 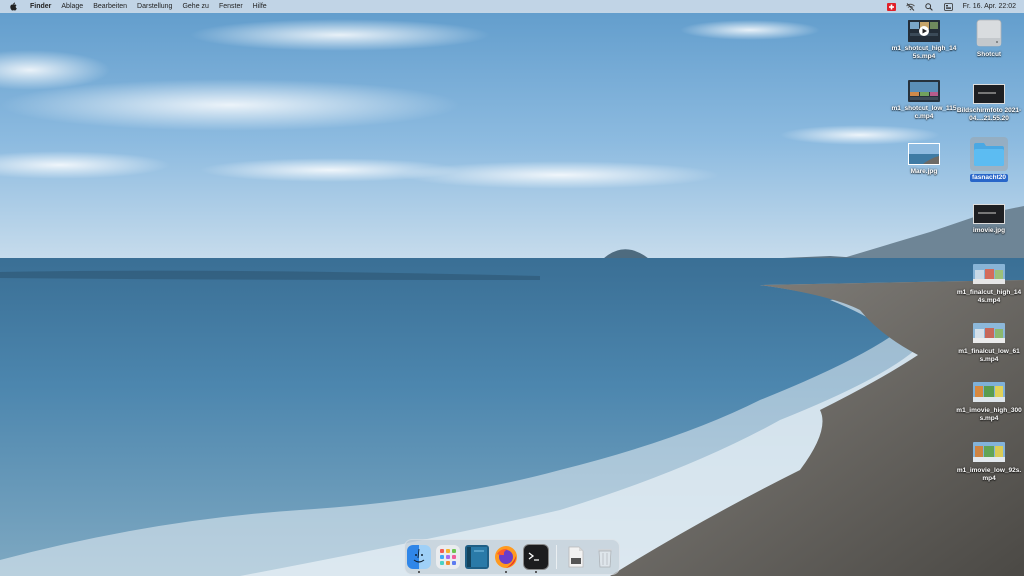 What do you see at coordinates (154, 6) in the screenshot?
I see `menu-darstellung: Darstellung` at bounding box center [154, 6].